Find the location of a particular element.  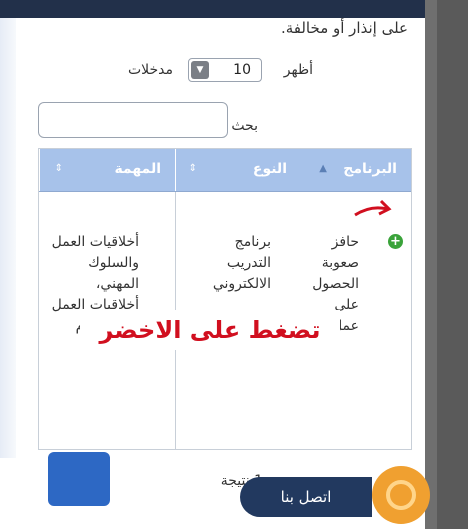

search-label: بحث is located at coordinates (244, 126).